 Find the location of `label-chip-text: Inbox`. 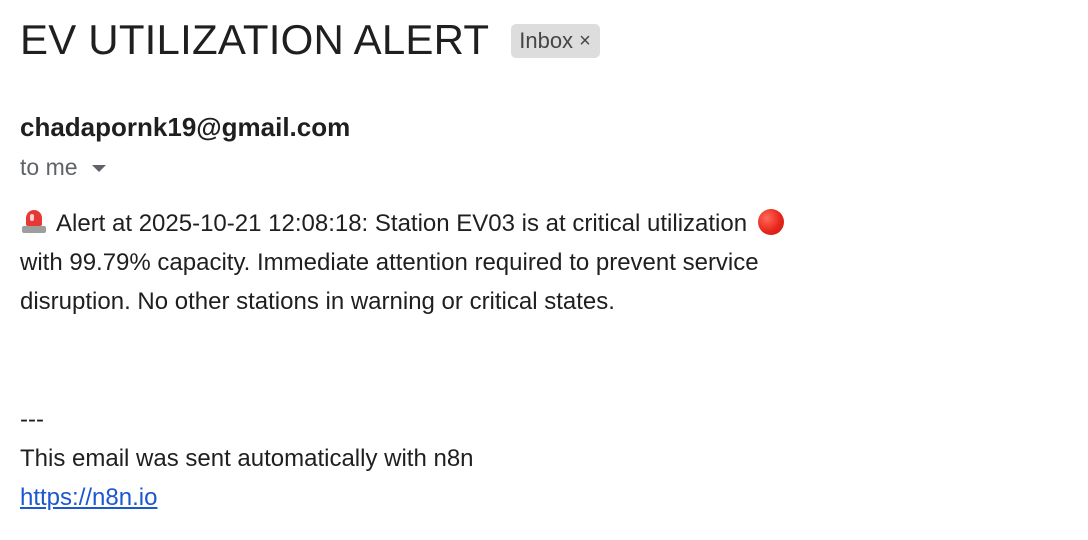

label-chip-text: Inbox is located at coordinates (546, 40).